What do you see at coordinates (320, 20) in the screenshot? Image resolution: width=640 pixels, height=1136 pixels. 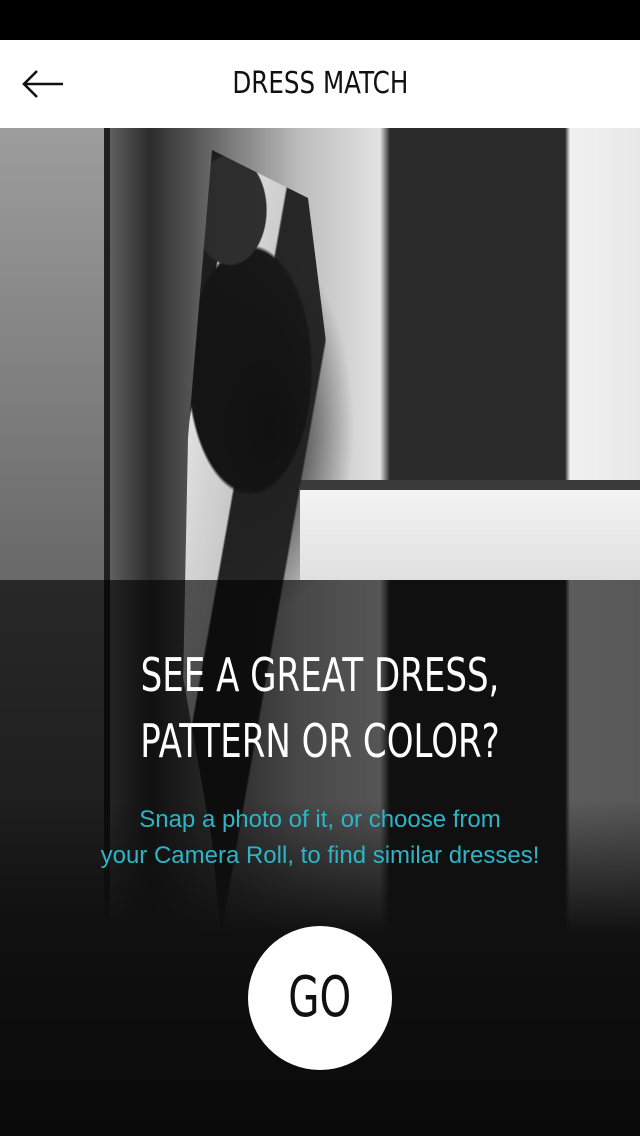 I see `status-bar` at bounding box center [320, 20].